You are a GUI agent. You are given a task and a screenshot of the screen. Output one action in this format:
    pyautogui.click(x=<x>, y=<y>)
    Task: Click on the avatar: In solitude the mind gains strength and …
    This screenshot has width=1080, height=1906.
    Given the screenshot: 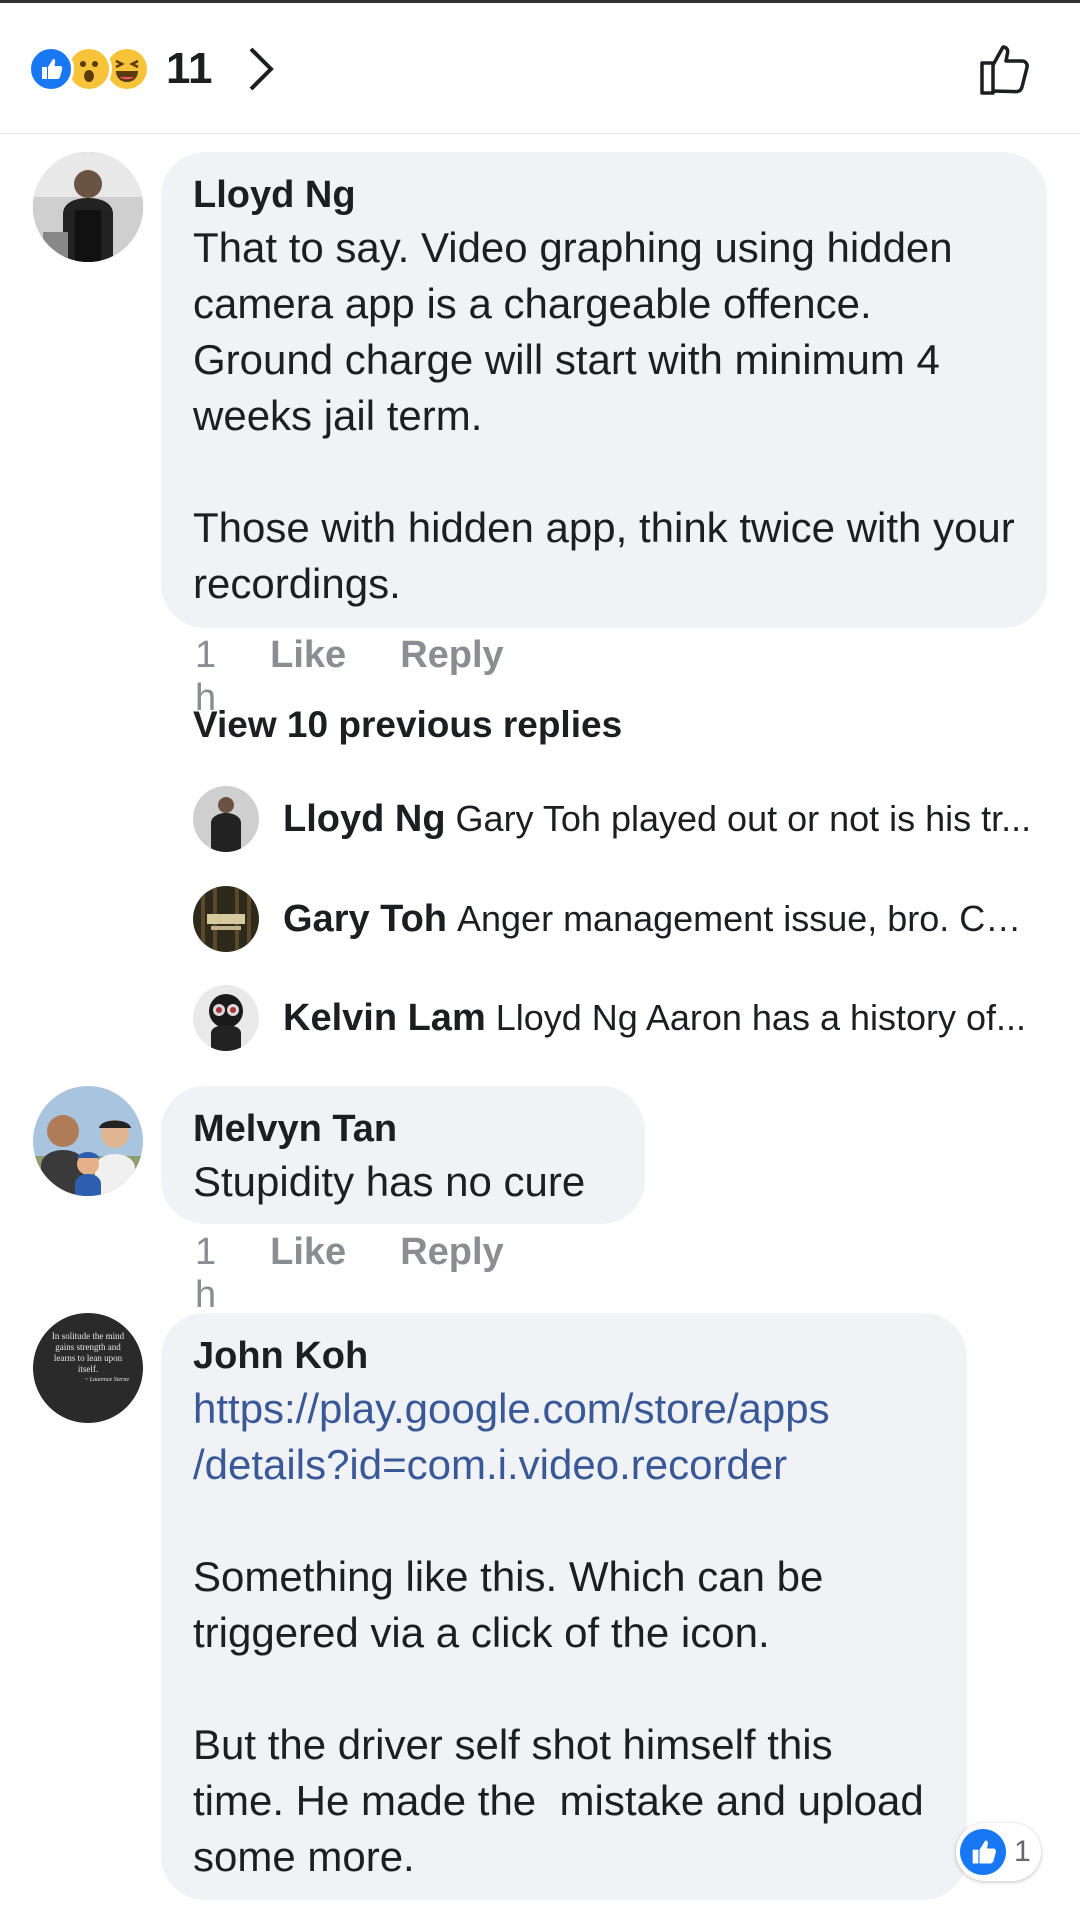 What is the action you would take?
    pyautogui.click(x=88, y=1368)
    